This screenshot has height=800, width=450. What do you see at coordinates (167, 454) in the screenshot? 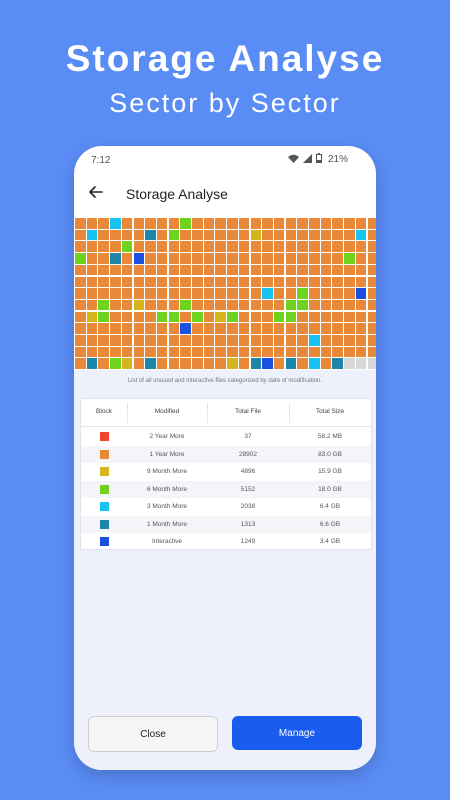
I see `row-modified: 1 Year More` at bounding box center [167, 454].